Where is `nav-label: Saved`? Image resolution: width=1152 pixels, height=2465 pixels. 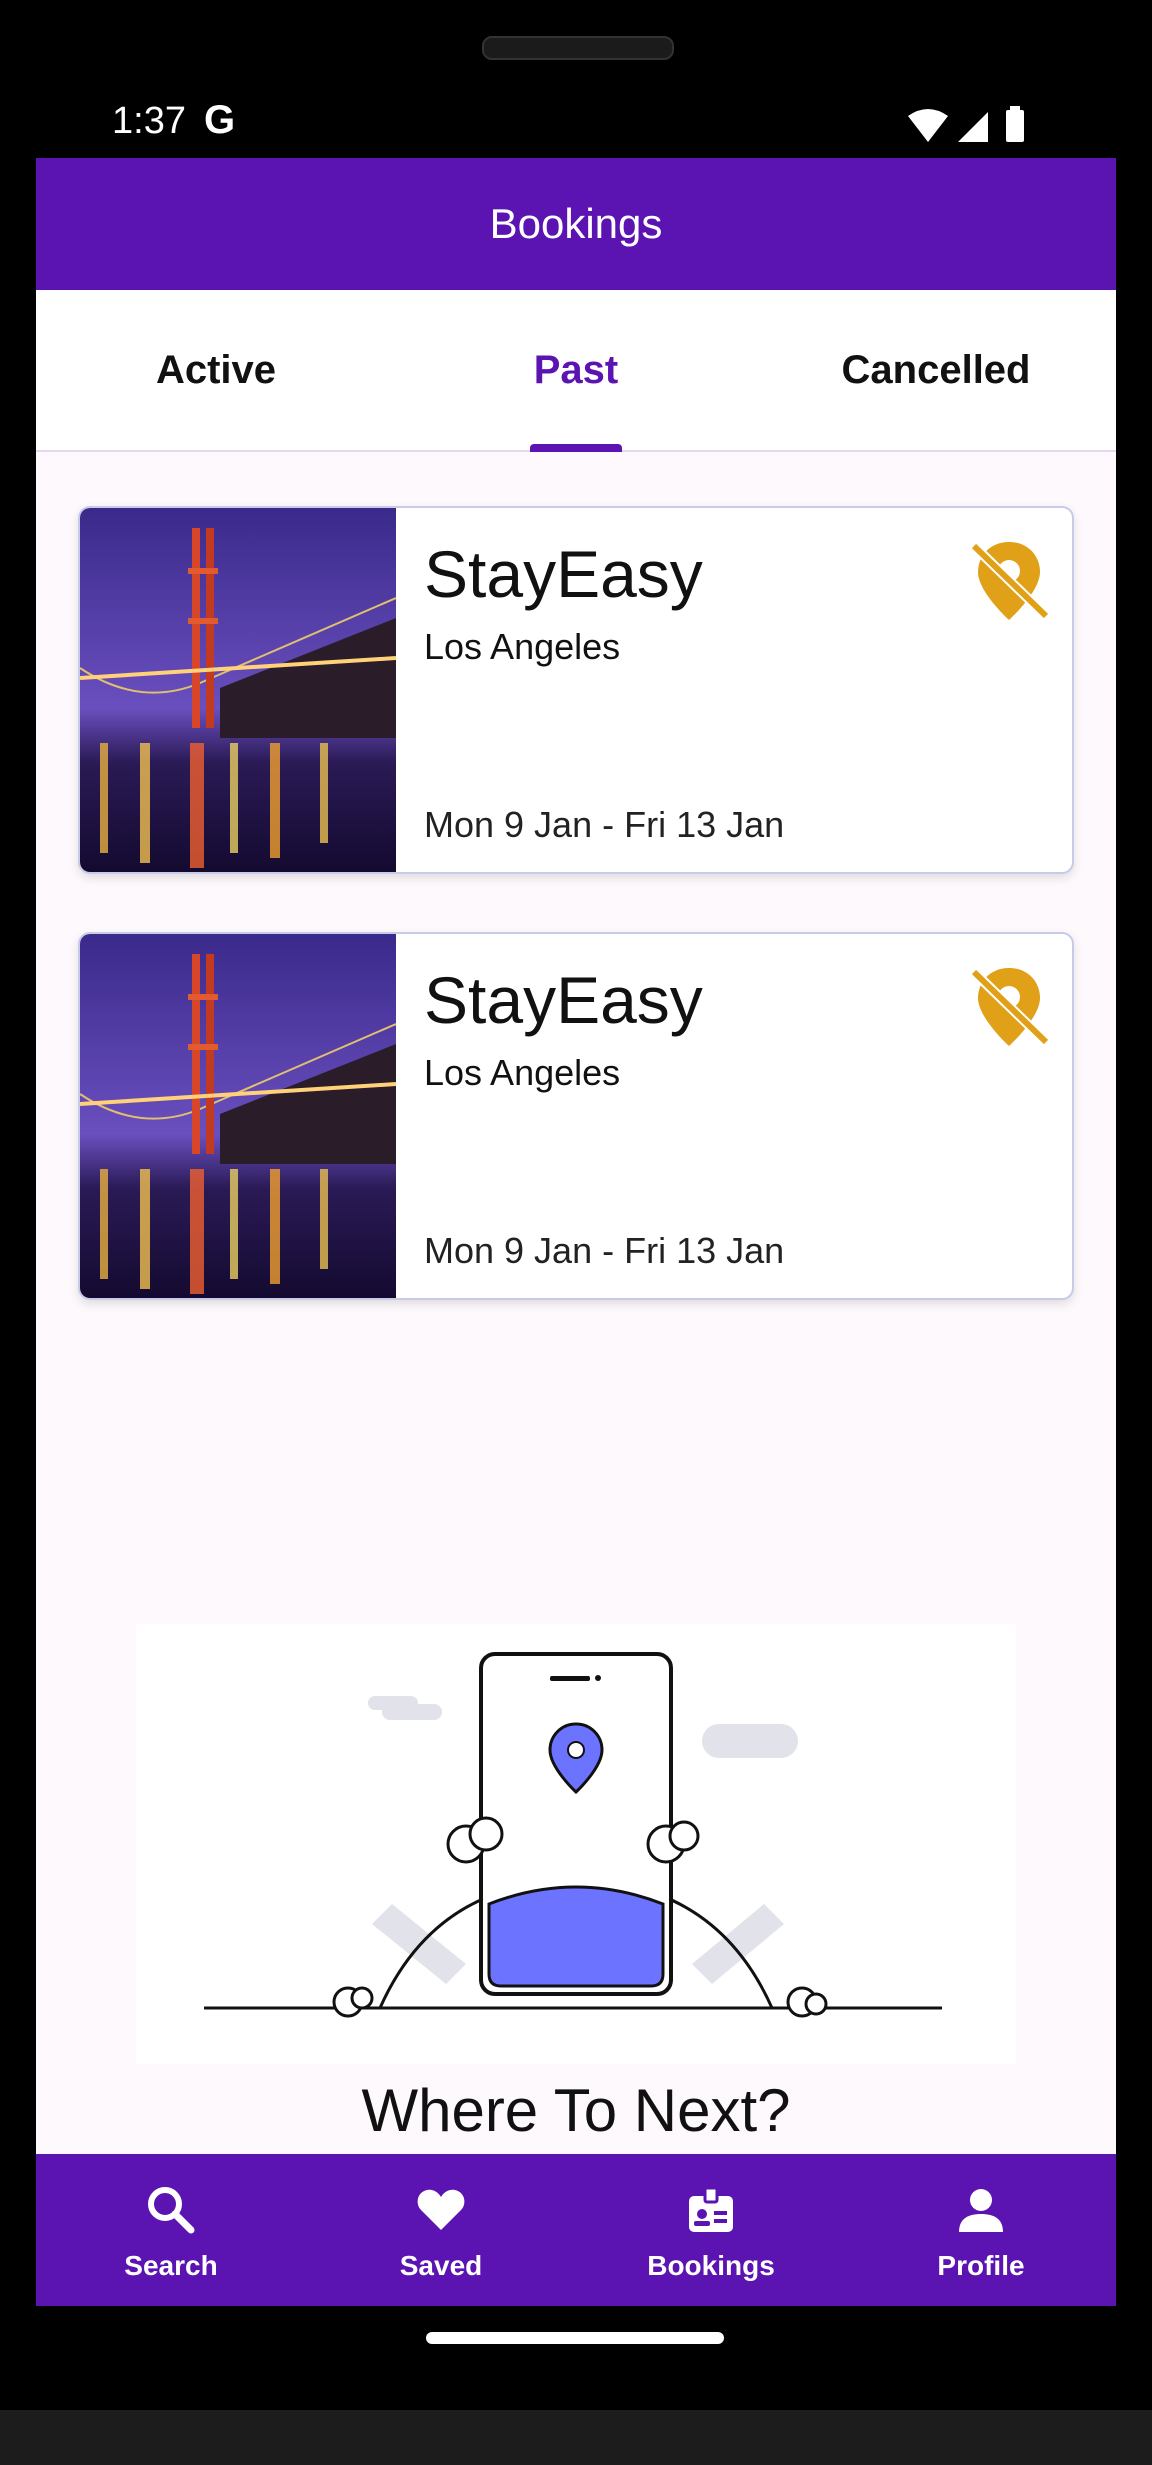 nav-label: Saved is located at coordinates (441, 2265).